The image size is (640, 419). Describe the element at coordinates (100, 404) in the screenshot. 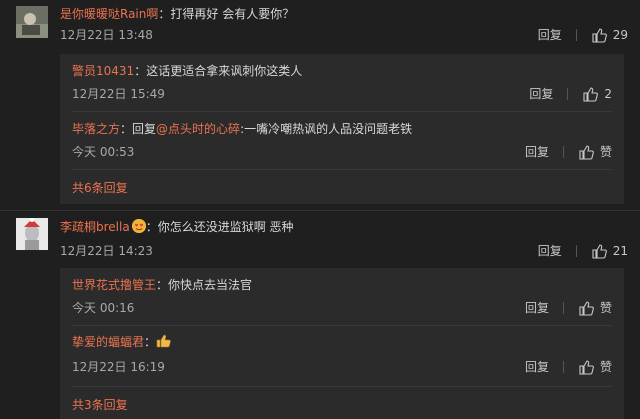

I see `more-replies-link: 共3条回复` at that location.